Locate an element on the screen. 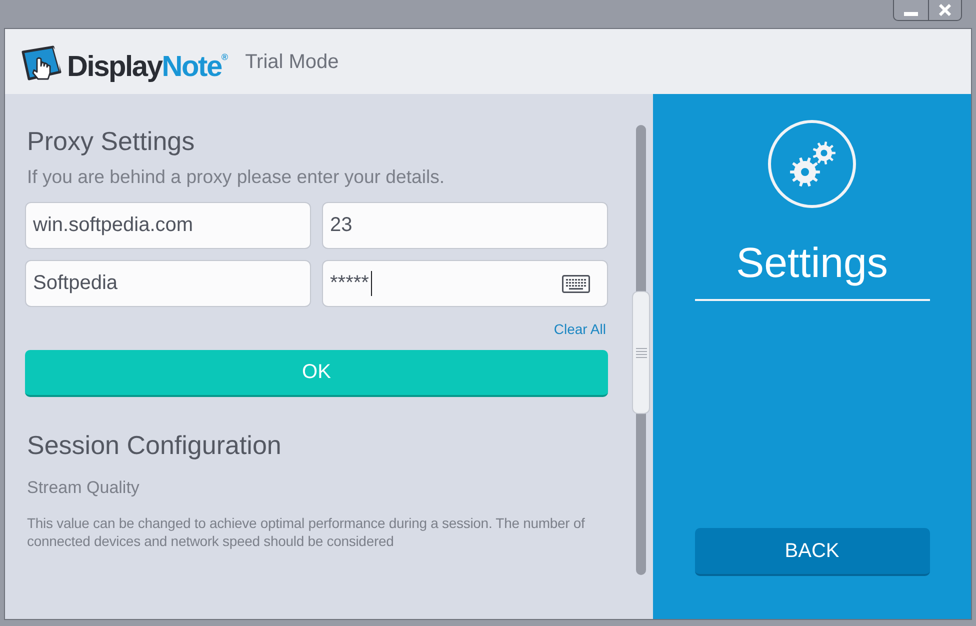  close-button is located at coordinates (945, 10).